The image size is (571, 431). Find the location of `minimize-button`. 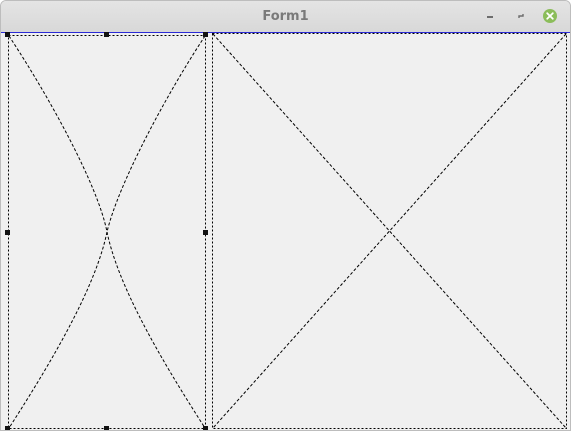

minimize-button is located at coordinates (490, 16).